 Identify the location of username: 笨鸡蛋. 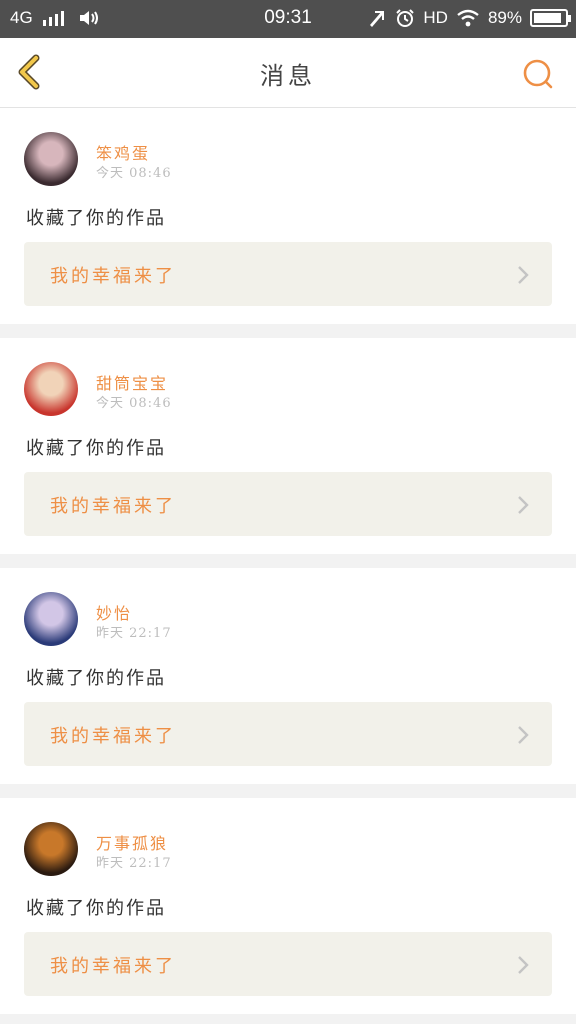
(123, 152).